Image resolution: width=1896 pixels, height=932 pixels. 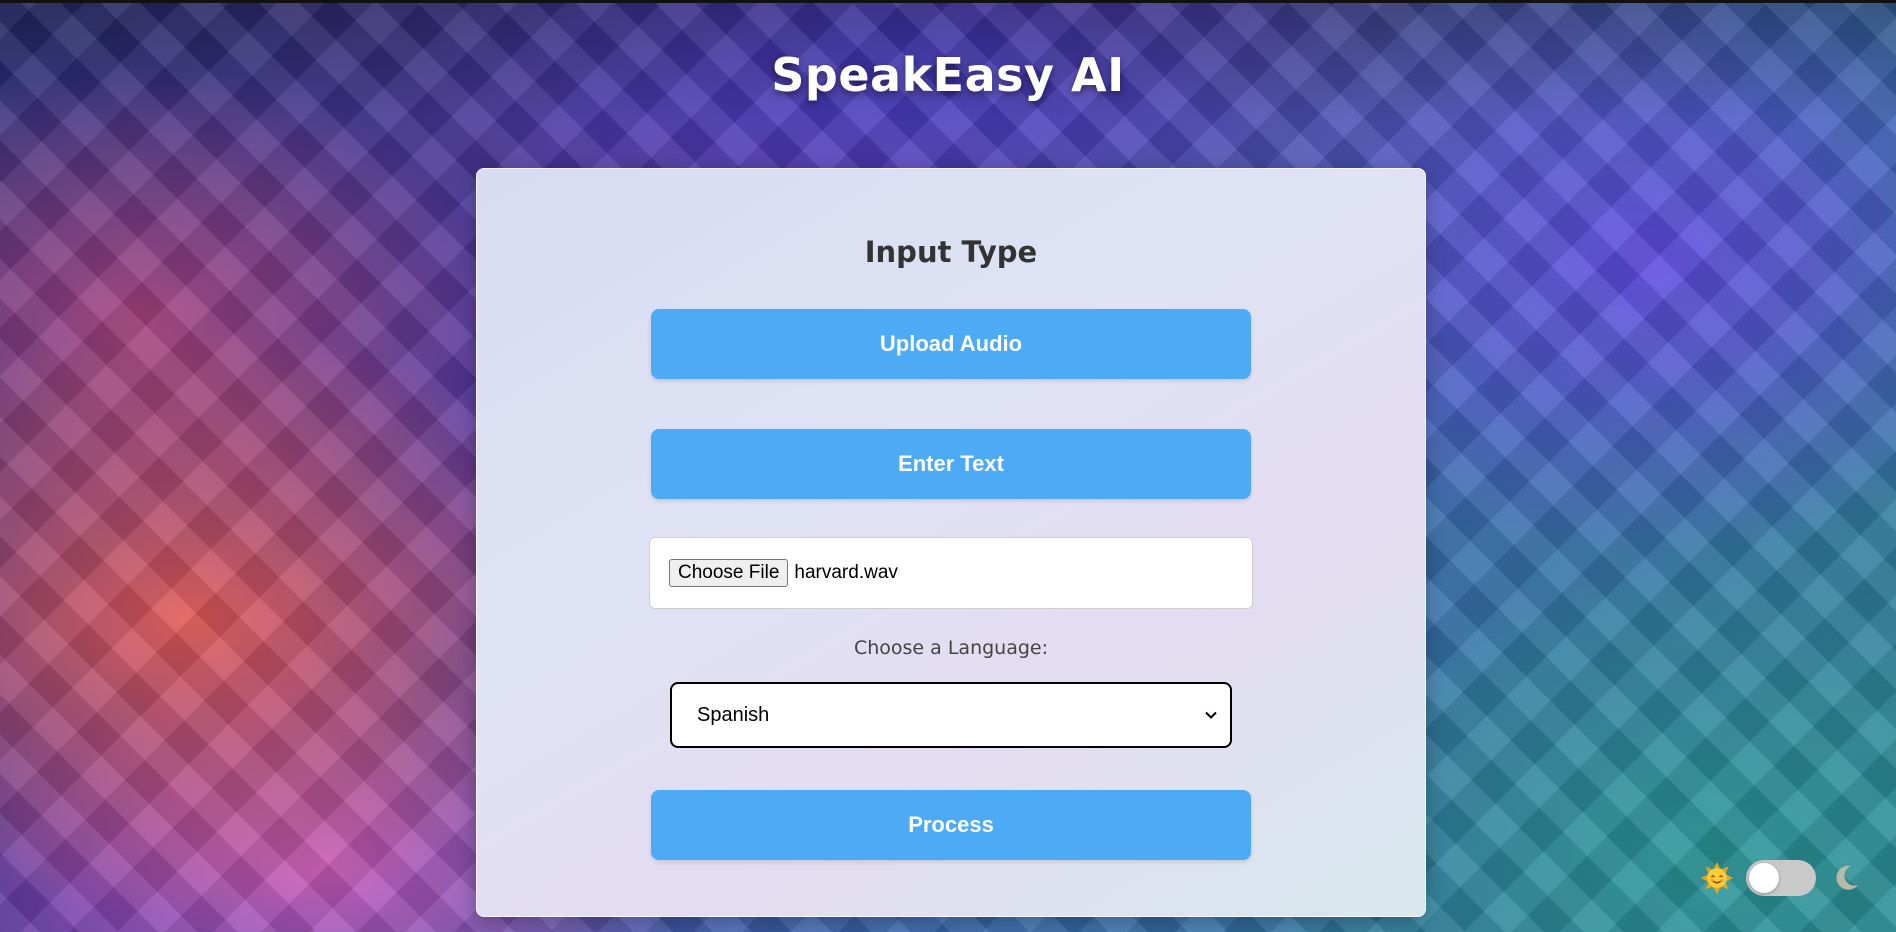 I want to click on language-label: Choose a Language:, so click(x=951, y=648).